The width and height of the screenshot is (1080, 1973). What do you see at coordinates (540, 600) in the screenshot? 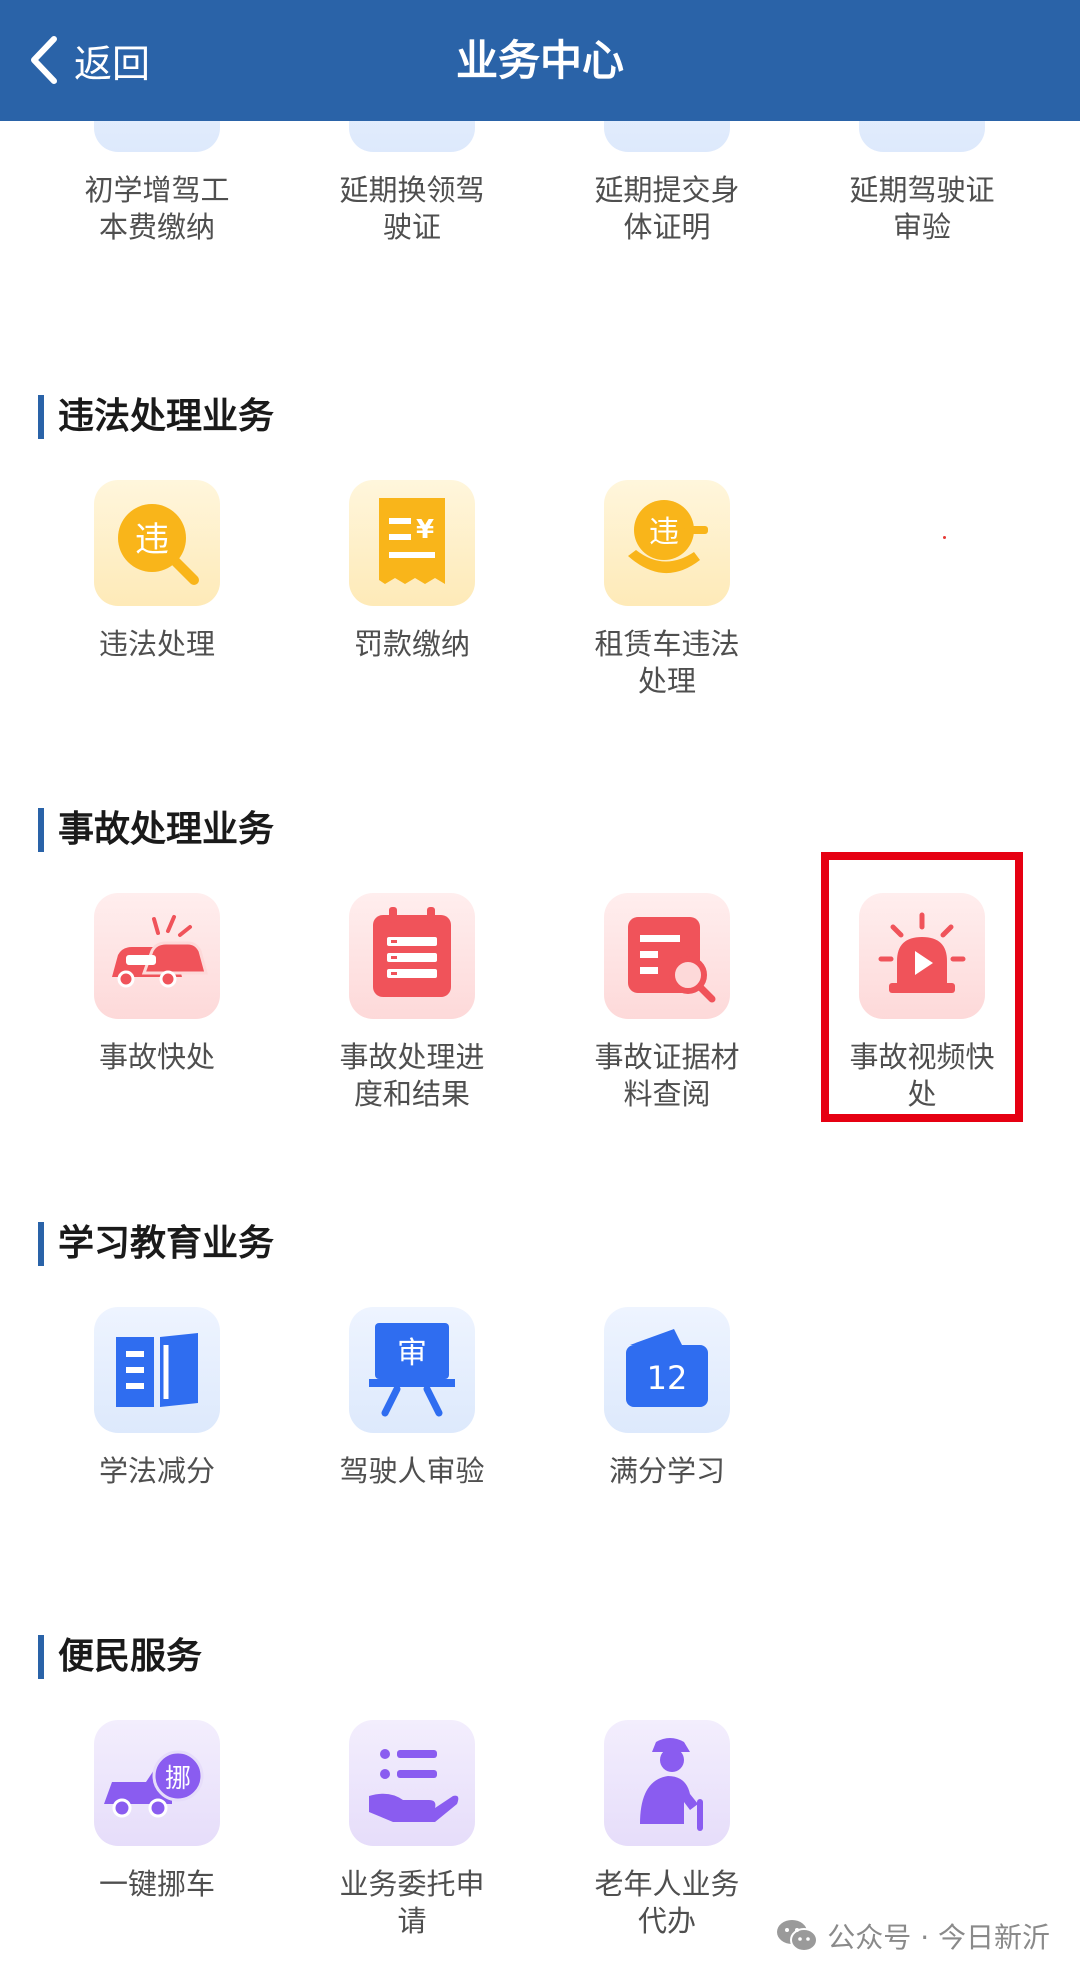
I see `violation-grid: 违 违法处理 ¥ 罚款缴纳 违 租赁车违法 处理` at bounding box center [540, 600].